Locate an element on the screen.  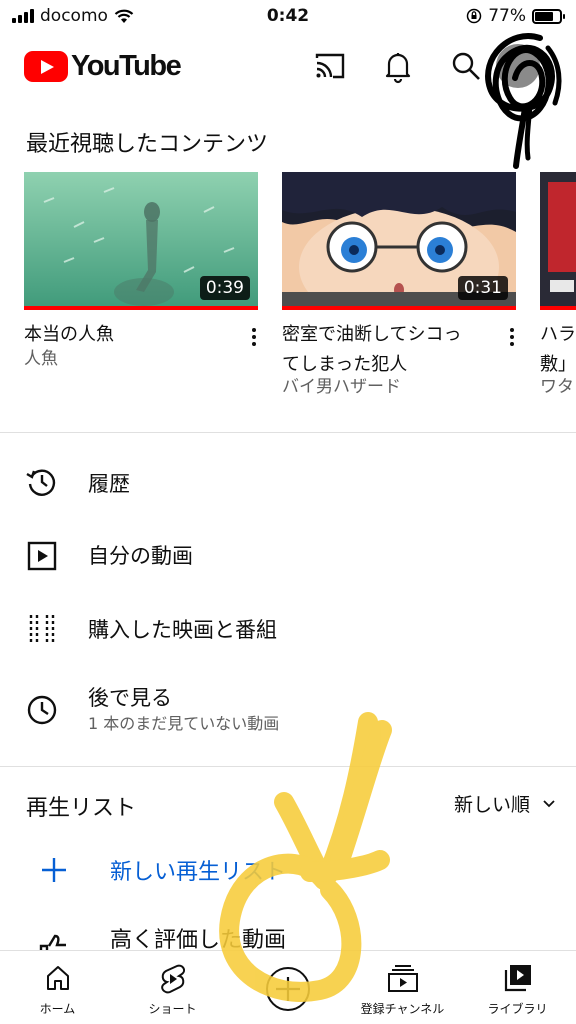
menu-label: 購入した映画と番組 is located at coordinates (182, 630).